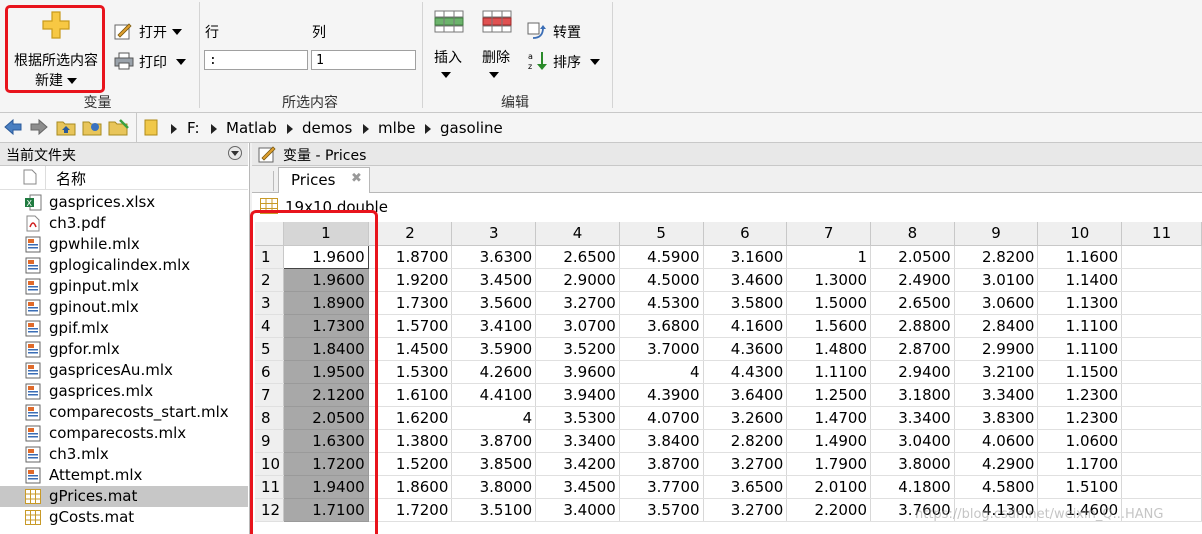  I want to click on table-cell: 3.4000, so click(577, 510).